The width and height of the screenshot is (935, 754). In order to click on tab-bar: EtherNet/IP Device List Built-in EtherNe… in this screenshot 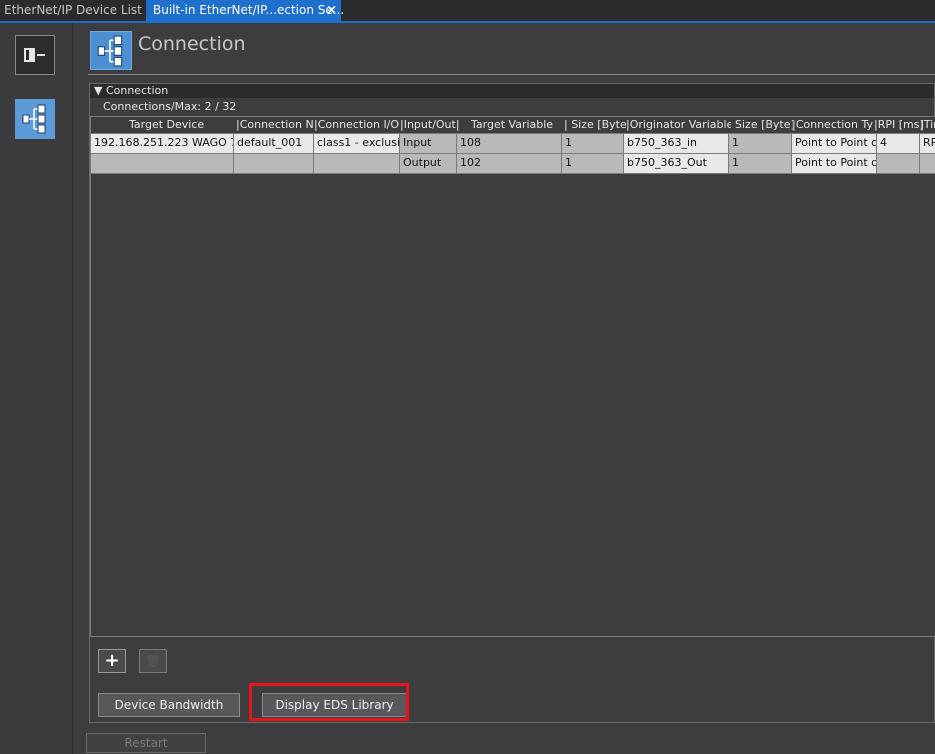, I will do `click(467, 11)`.